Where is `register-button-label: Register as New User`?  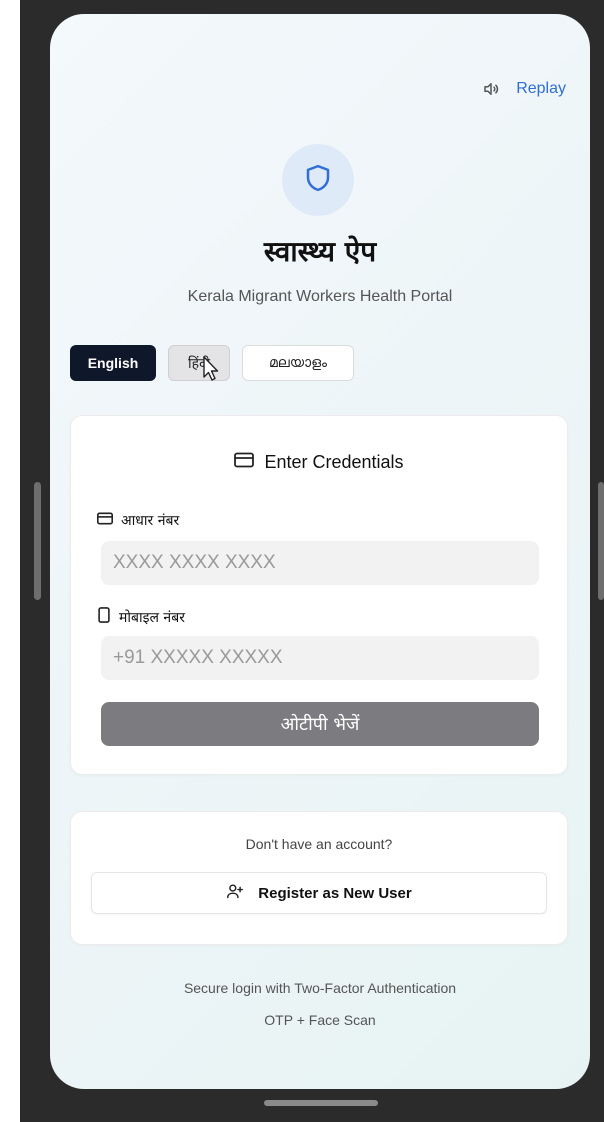 register-button-label: Register as New User is located at coordinates (335, 893).